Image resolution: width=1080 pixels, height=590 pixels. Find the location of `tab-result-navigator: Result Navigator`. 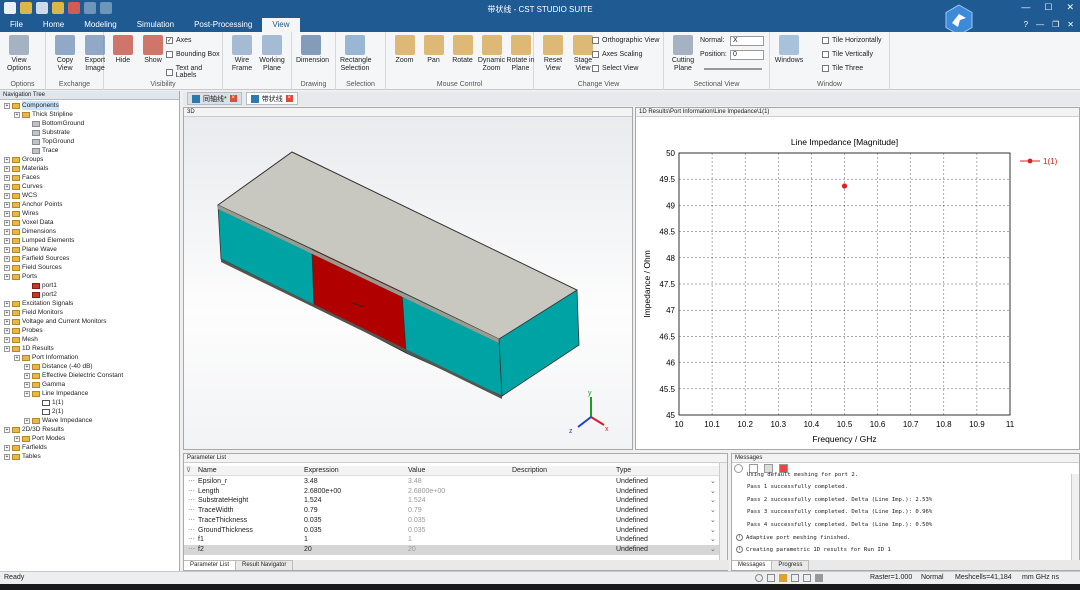

tab-result-navigator: Result Navigator is located at coordinates (265, 565).